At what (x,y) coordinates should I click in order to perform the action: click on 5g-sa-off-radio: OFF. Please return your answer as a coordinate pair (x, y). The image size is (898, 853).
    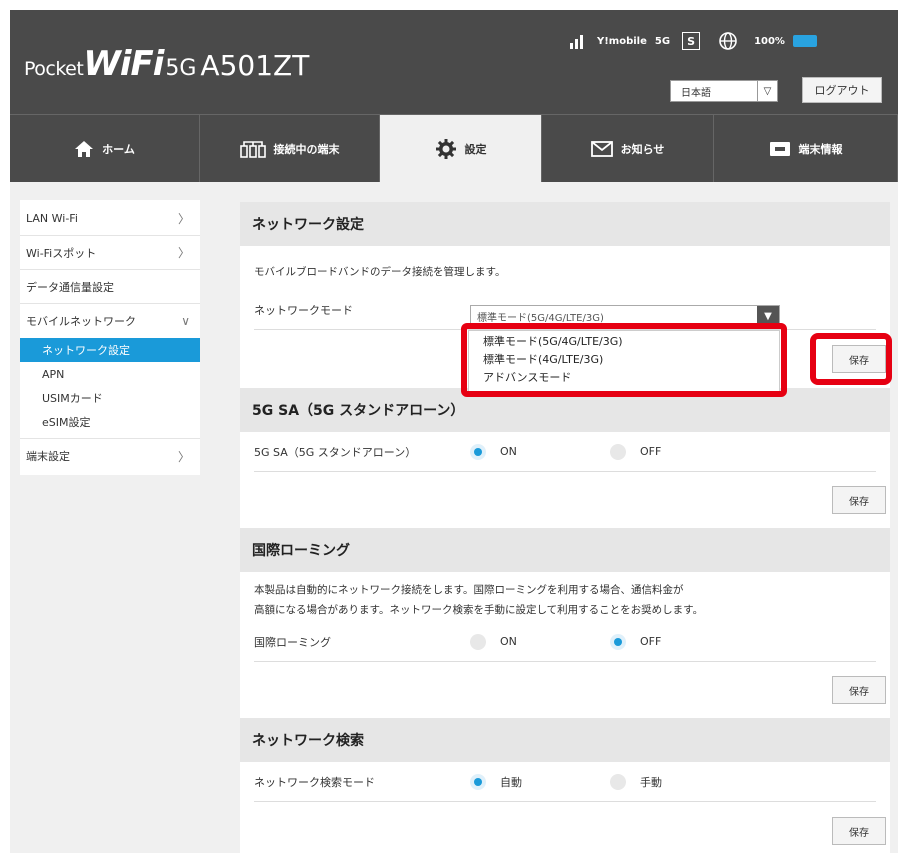
    Looking at the image, I should click on (680, 451).